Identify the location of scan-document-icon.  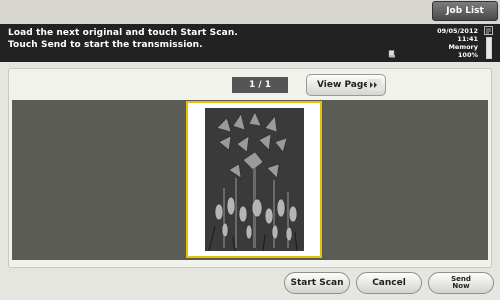
(391, 54).